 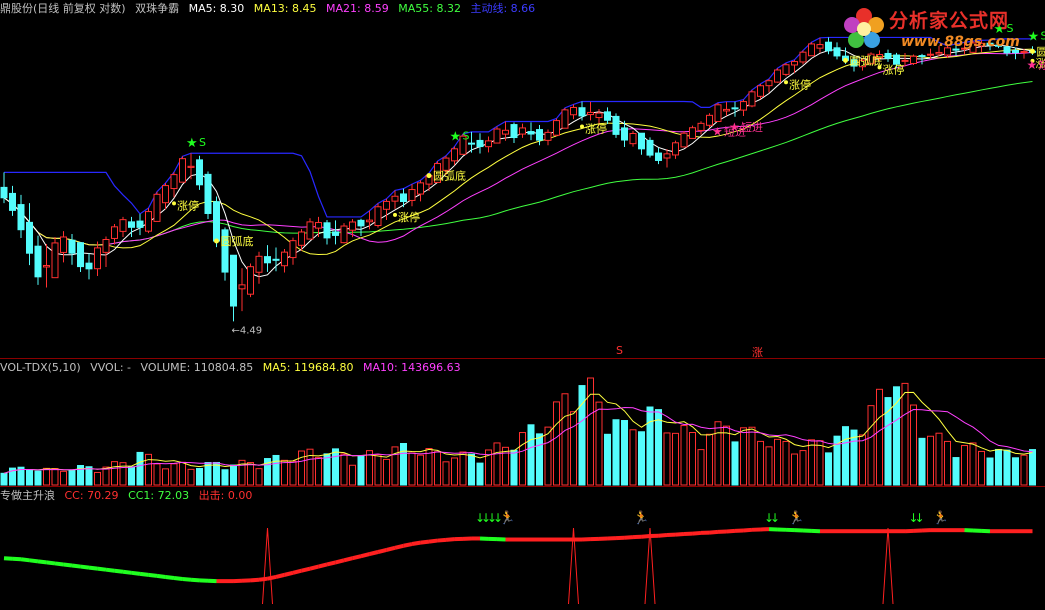 What do you see at coordinates (845, 60) in the screenshot?
I see `arc-bottom-dot` at bounding box center [845, 60].